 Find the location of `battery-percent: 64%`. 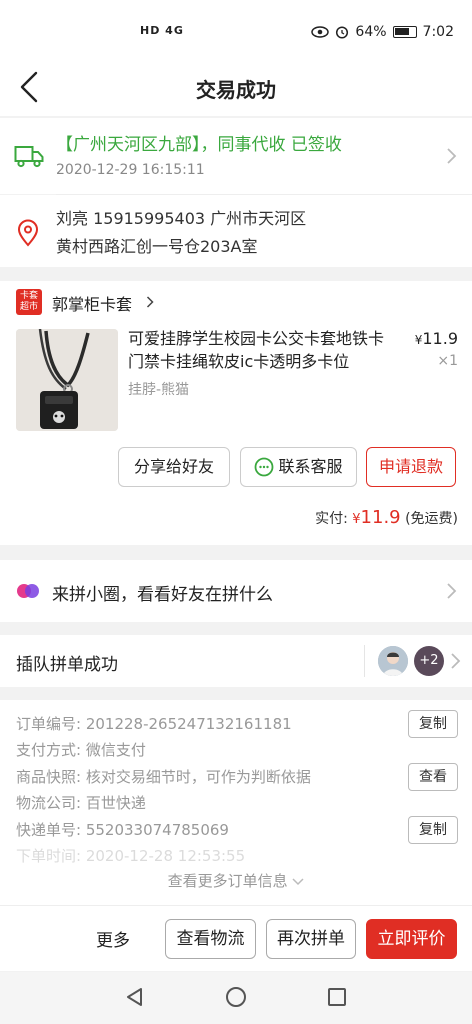

battery-percent: 64% is located at coordinates (371, 32).